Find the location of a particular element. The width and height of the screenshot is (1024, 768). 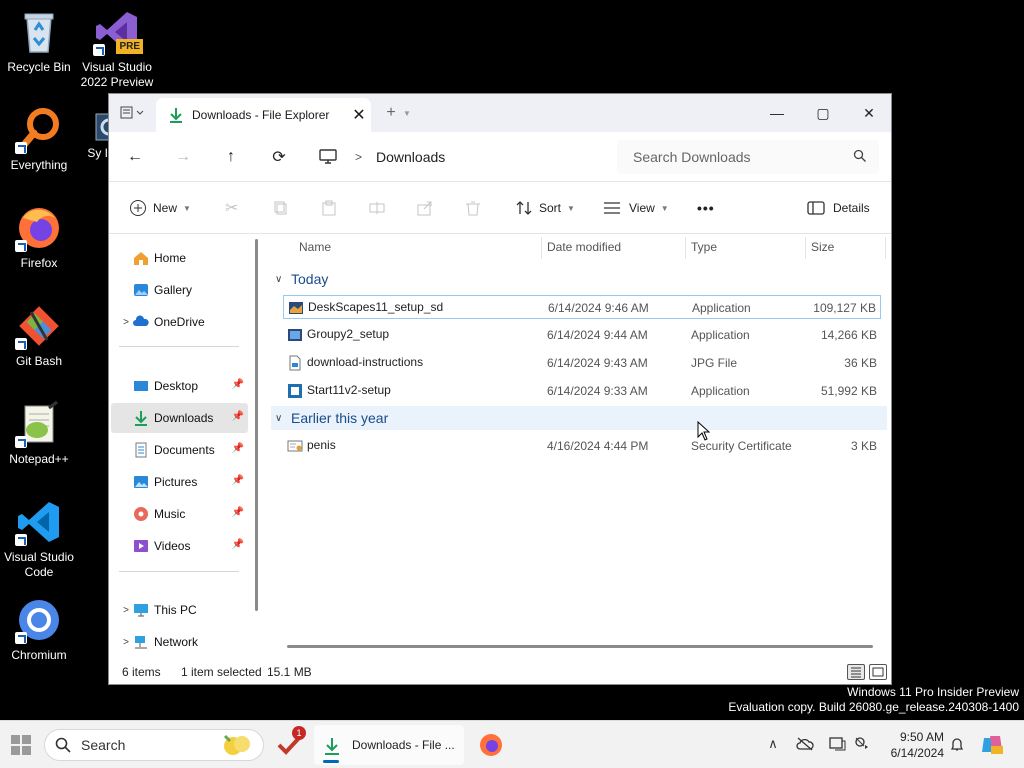

new-button: New ▼ is located at coordinates (160, 208).